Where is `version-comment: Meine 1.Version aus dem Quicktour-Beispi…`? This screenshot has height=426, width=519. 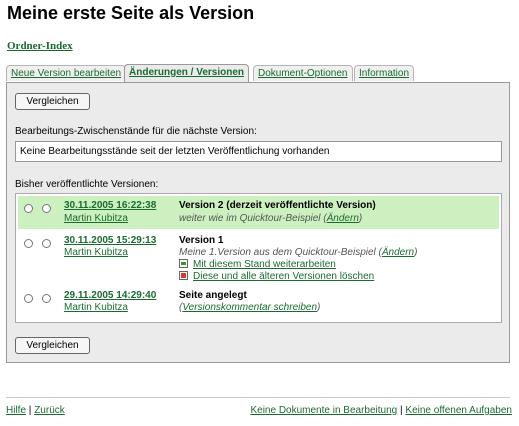 version-comment: Meine 1.Version aus dem Quicktour-Beispi… is located at coordinates (298, 252).